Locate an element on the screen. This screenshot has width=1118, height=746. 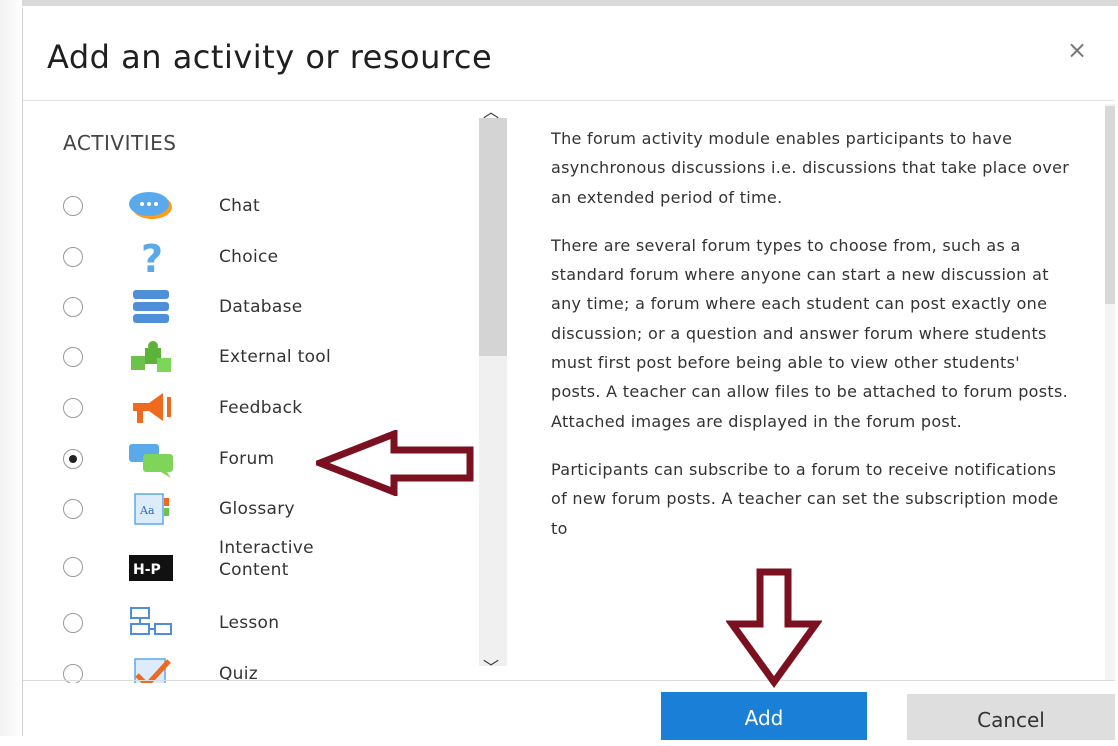
glossary-icon: Aa is located at coordinates (151, 509).